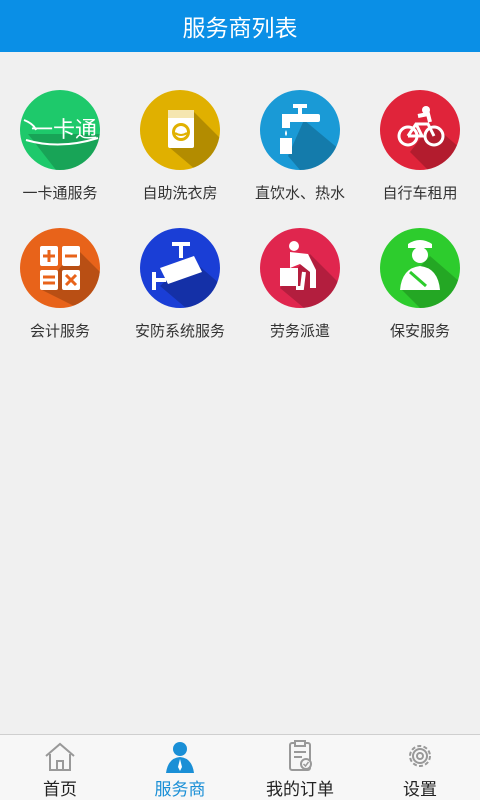 The width and height of the screenshot is (480, 800). I want to click on card-pass-icon-text: 一卡通, so click(64, 130).